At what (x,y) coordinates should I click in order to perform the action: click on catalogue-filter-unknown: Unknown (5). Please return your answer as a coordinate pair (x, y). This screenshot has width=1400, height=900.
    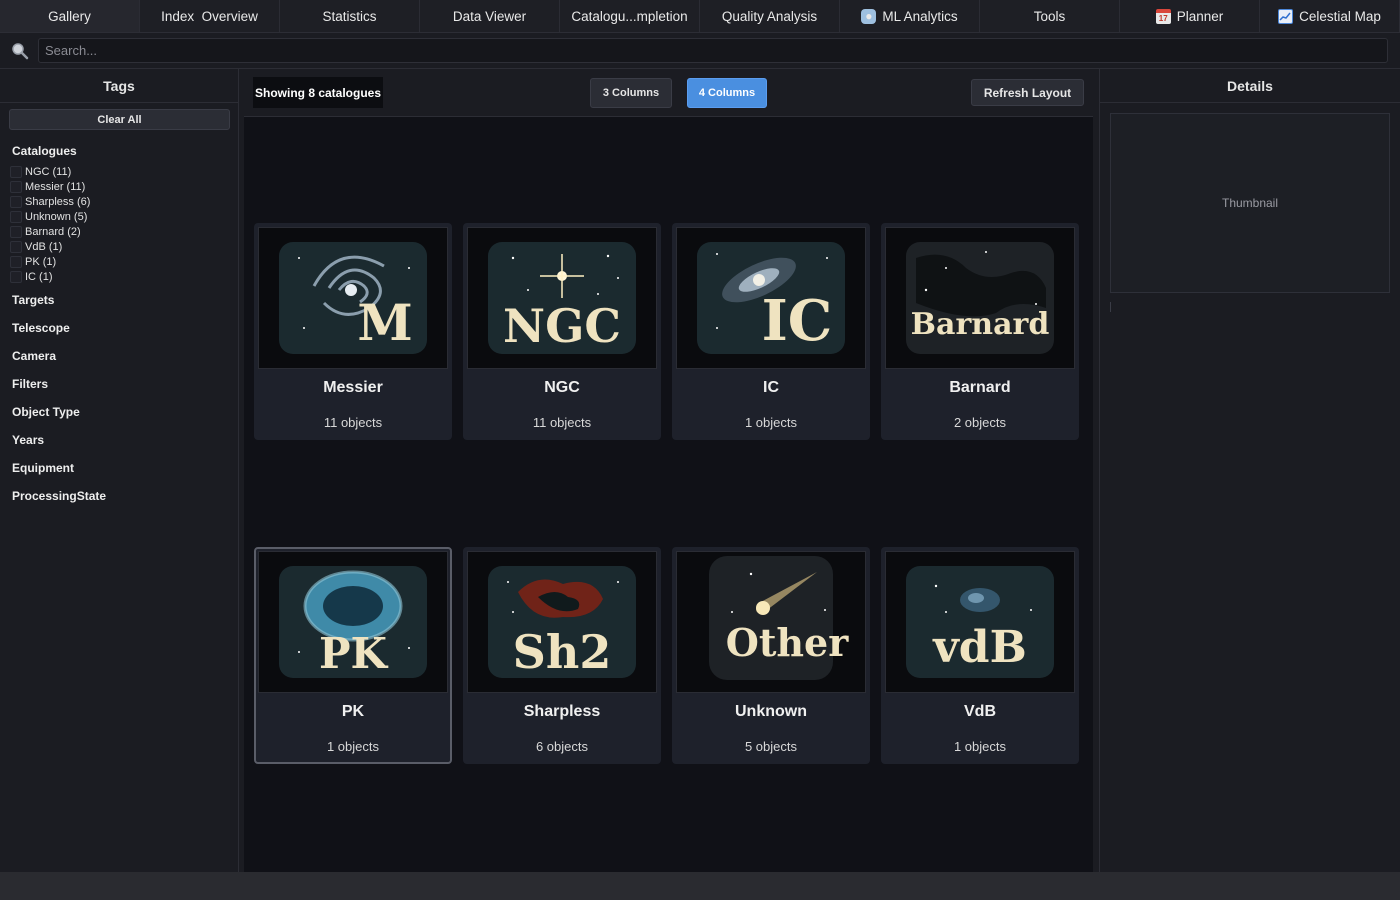
    Looking at the image, I should click on (50, 216).